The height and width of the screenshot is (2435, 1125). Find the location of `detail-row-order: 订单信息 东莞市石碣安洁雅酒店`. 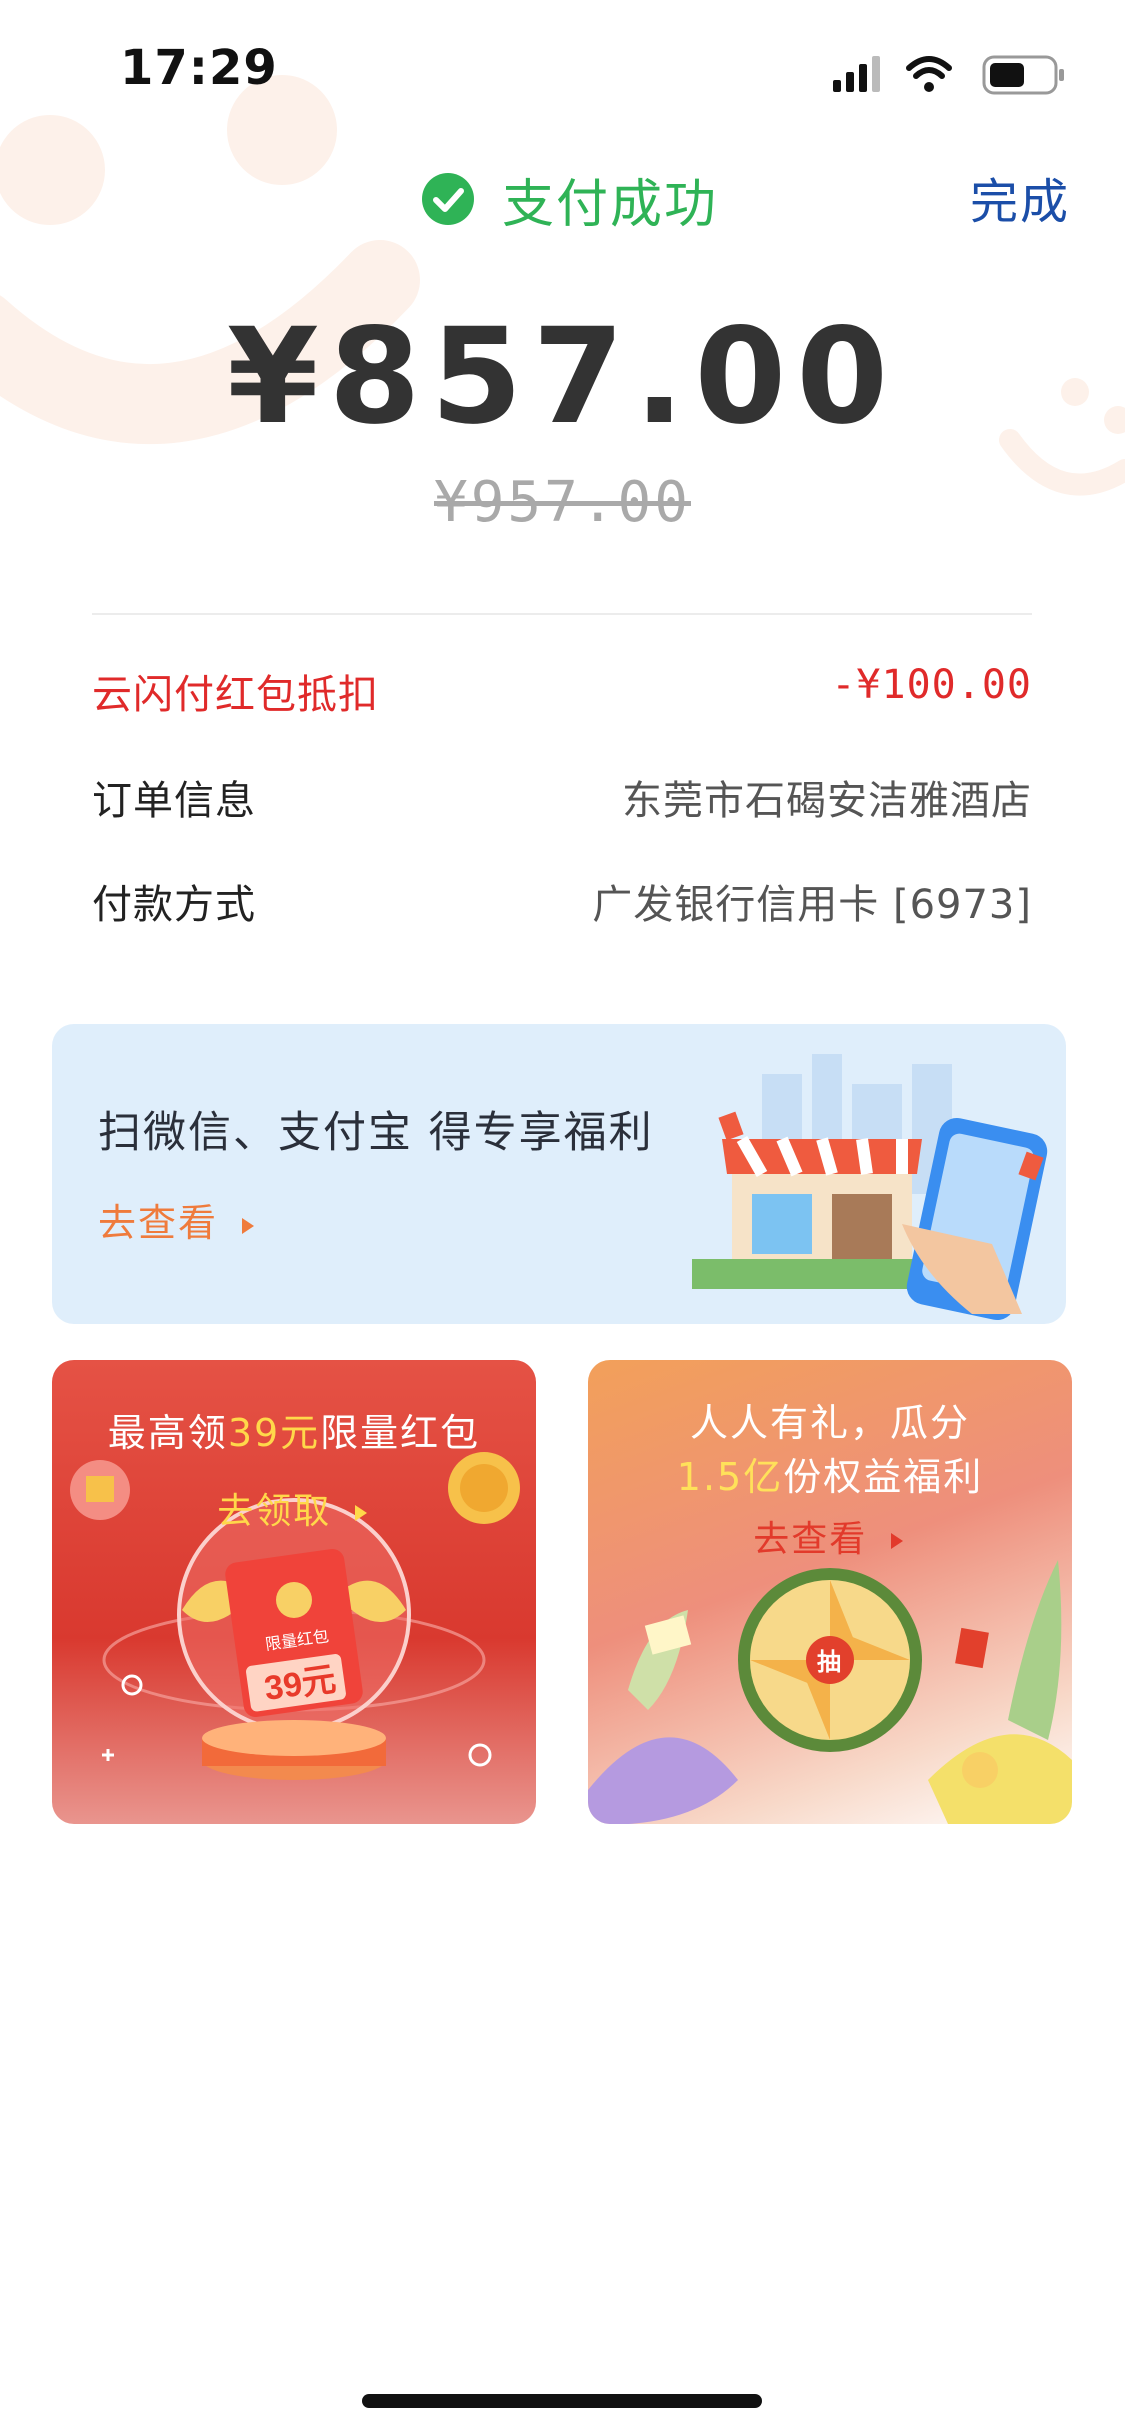

detail-row-order: 订单信息 东莞市石碣安洁雅酒店 is located at coordinates (562, 803).